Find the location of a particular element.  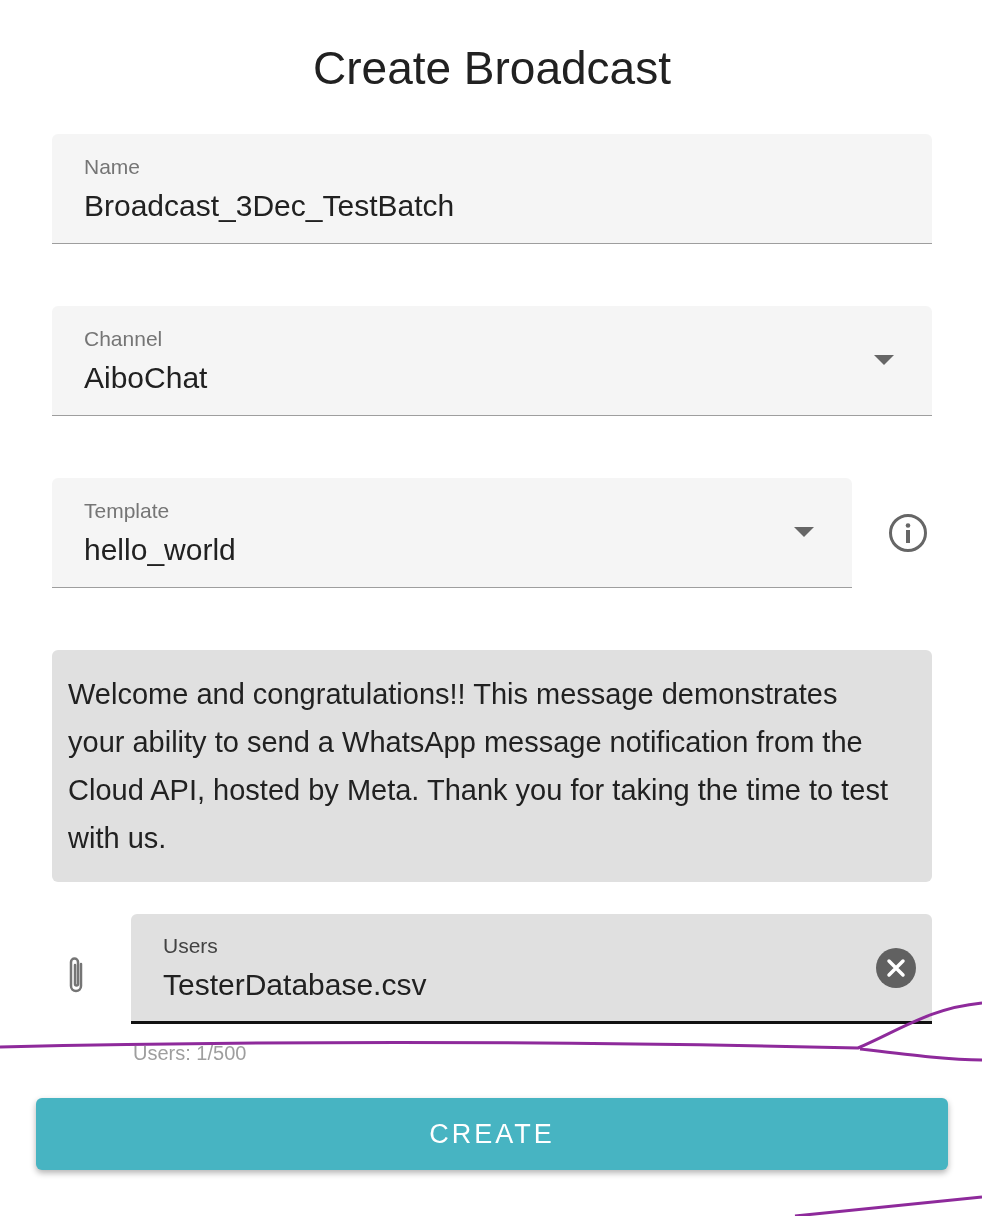

select-field: Channel AiboChat is located at coordinates (492, 361).